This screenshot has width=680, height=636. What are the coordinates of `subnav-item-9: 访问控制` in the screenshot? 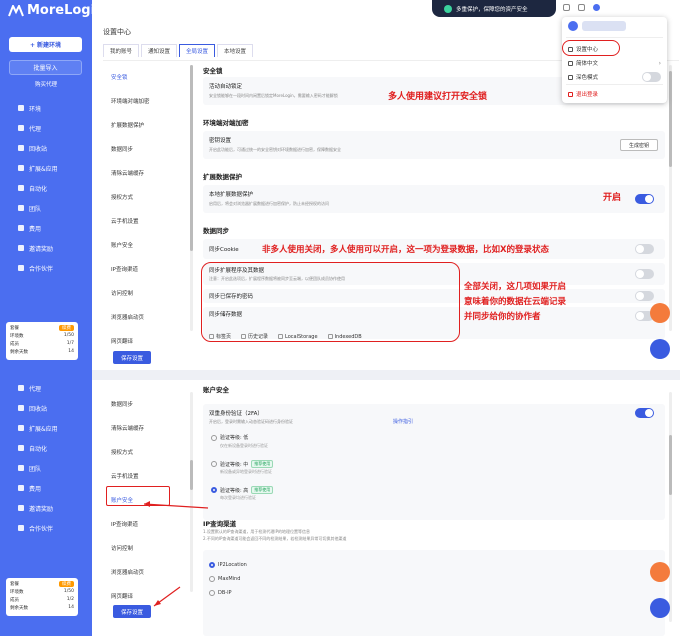 It's located at (146, 293).